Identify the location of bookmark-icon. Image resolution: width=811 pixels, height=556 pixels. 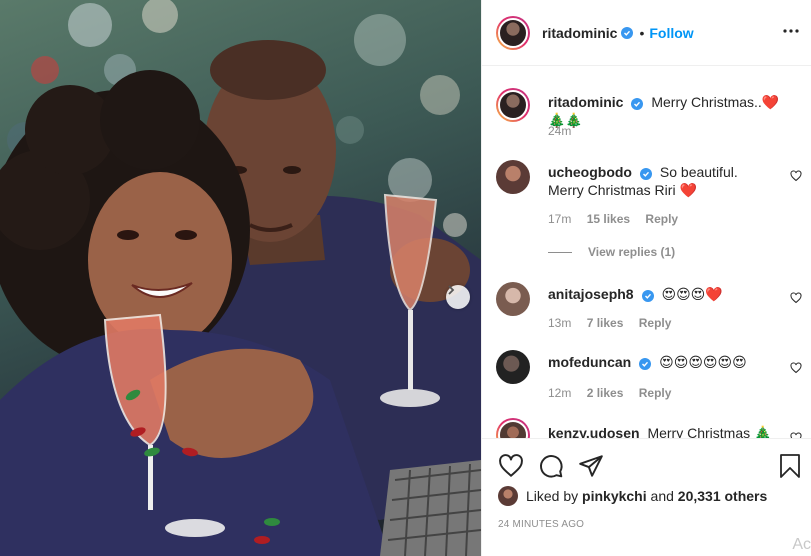
(790, 466).